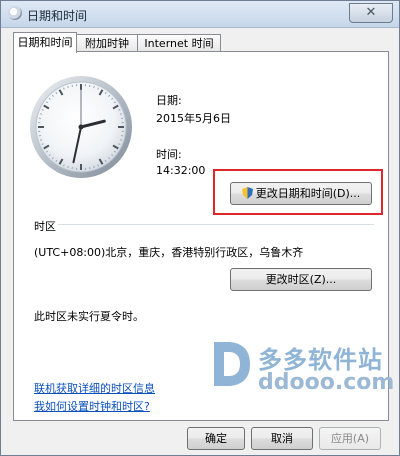 Image resolution: width=400 pixels, height=456 pixels. Describe the element at coordinates (57, 16) in the screenshot. I see `window-title: 日期和时间` at that location.